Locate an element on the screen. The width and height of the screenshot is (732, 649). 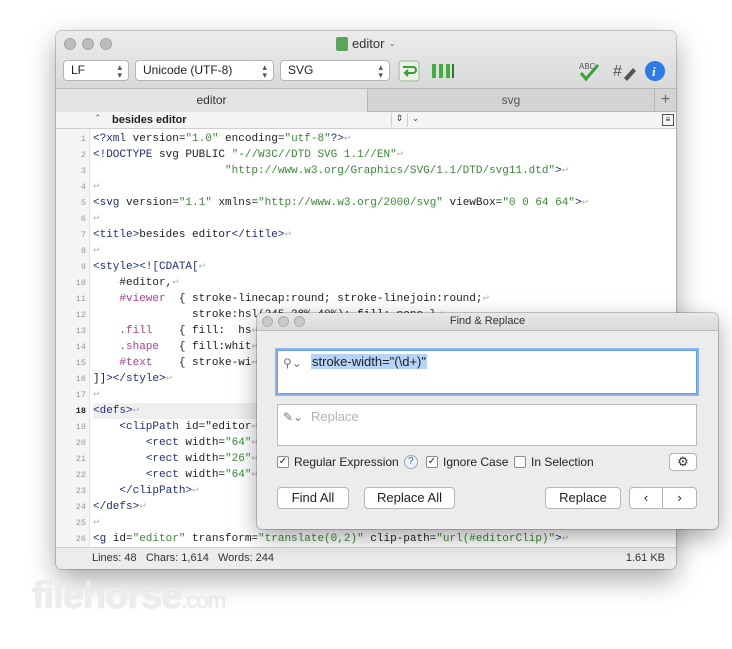
pencil-icon: ✎⌄ is located at coordinates (293, 417).